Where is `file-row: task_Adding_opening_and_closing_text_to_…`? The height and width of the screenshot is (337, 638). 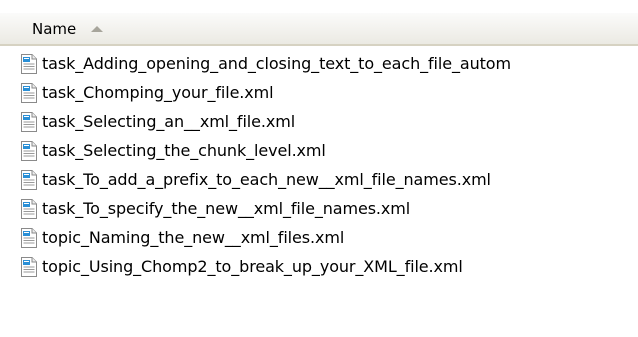 file-row: task_Adding_opening_and_closing_text_to_… is located at coordinates (319, 64).